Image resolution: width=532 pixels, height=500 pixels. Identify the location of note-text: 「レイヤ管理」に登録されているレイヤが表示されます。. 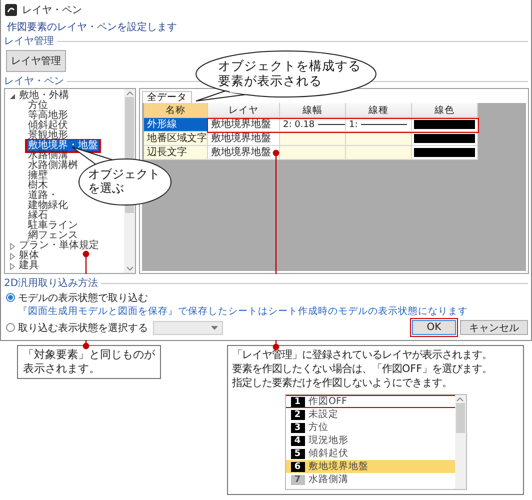
(362, 355).